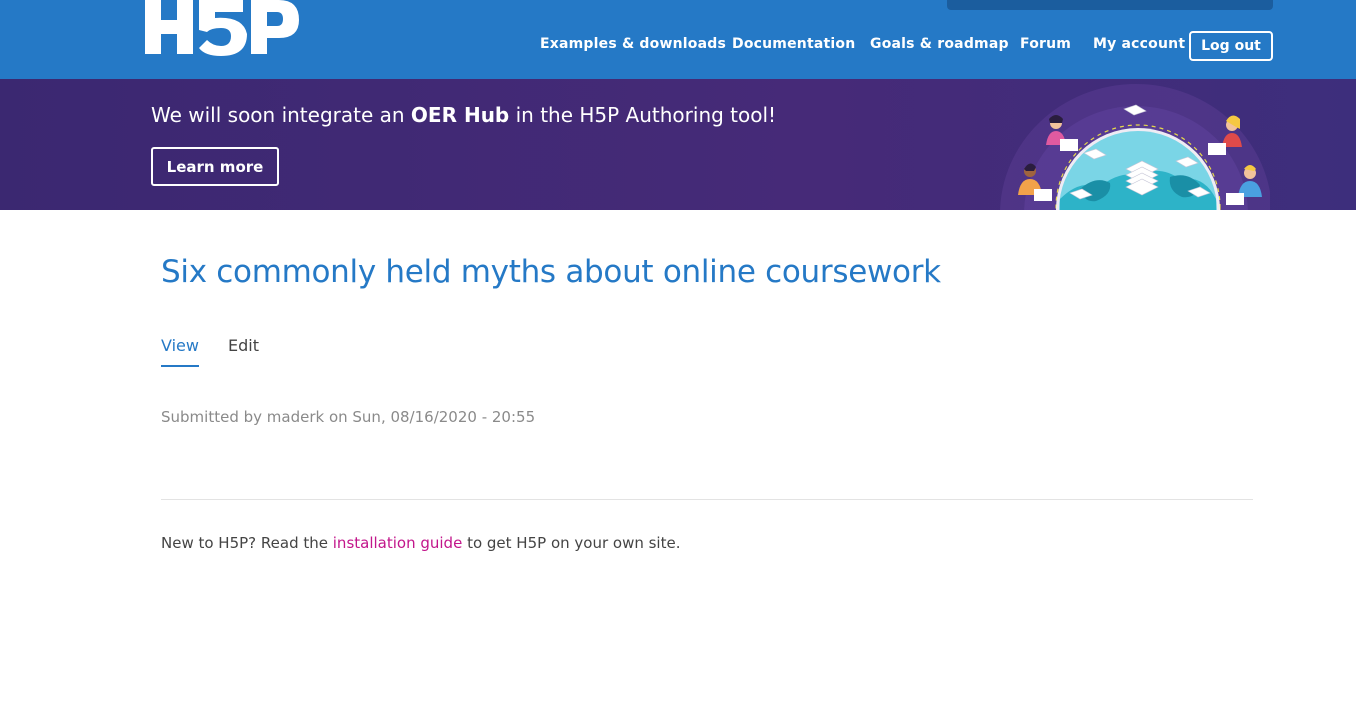 The height and width of the screenshot is (706, 1356). I want to click on logout-button: Log out, so click(1231, 46).